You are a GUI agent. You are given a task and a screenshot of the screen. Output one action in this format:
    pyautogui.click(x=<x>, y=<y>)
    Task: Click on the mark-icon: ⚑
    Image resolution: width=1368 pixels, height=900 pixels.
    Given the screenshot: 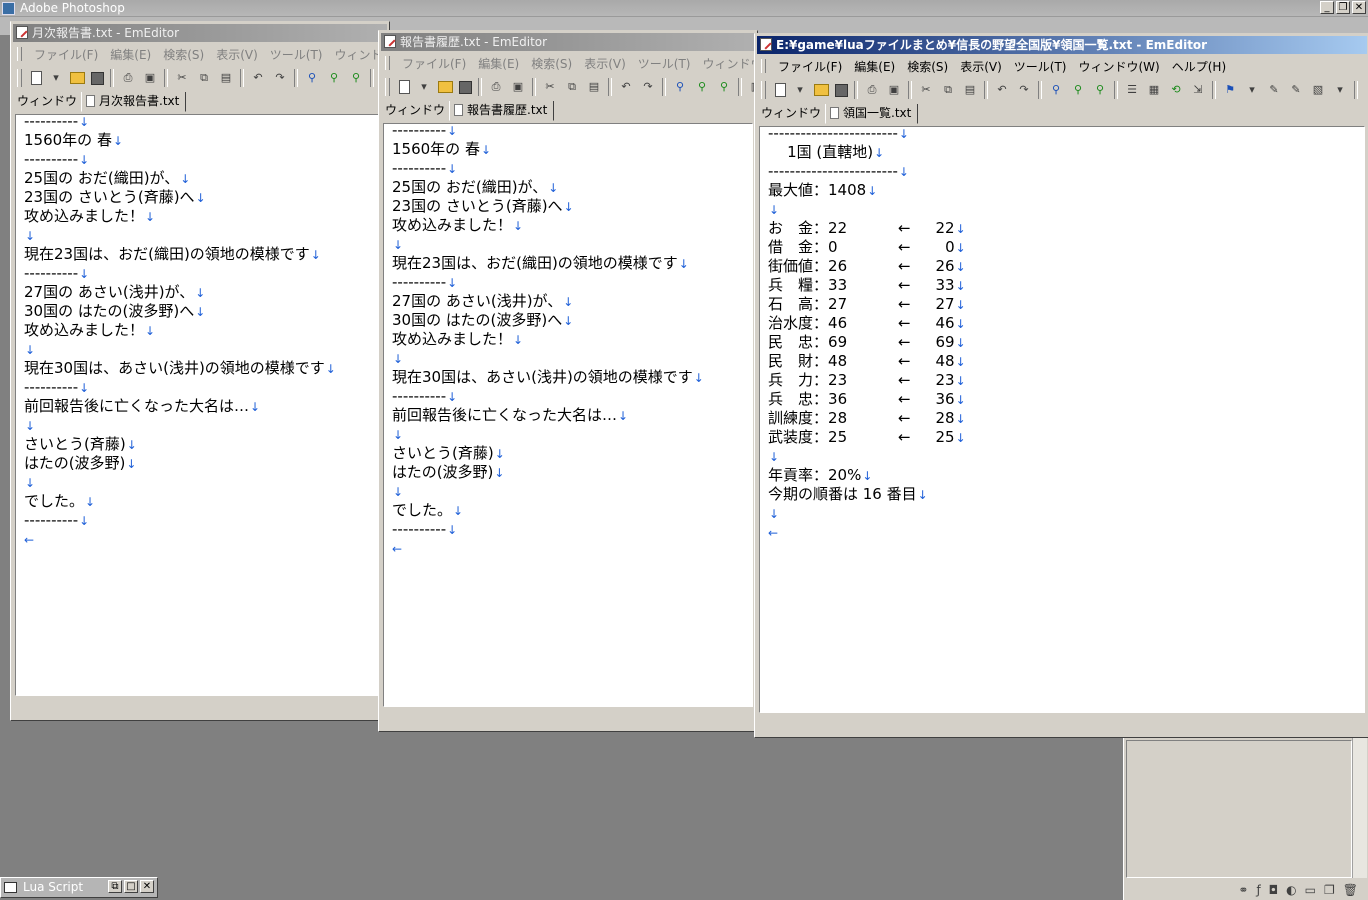 What is the action you would take?
    pyautogui.click(x=1230, y=90)
    